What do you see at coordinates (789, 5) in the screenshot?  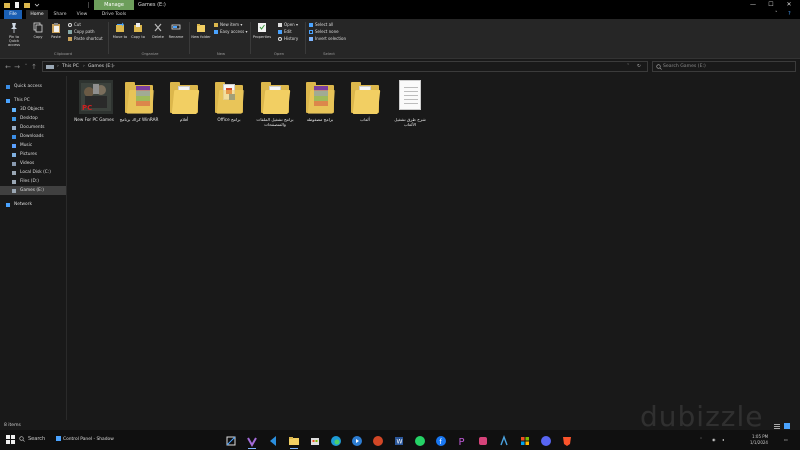 I see `close-button: ✕` at bounding box center [789, 5].